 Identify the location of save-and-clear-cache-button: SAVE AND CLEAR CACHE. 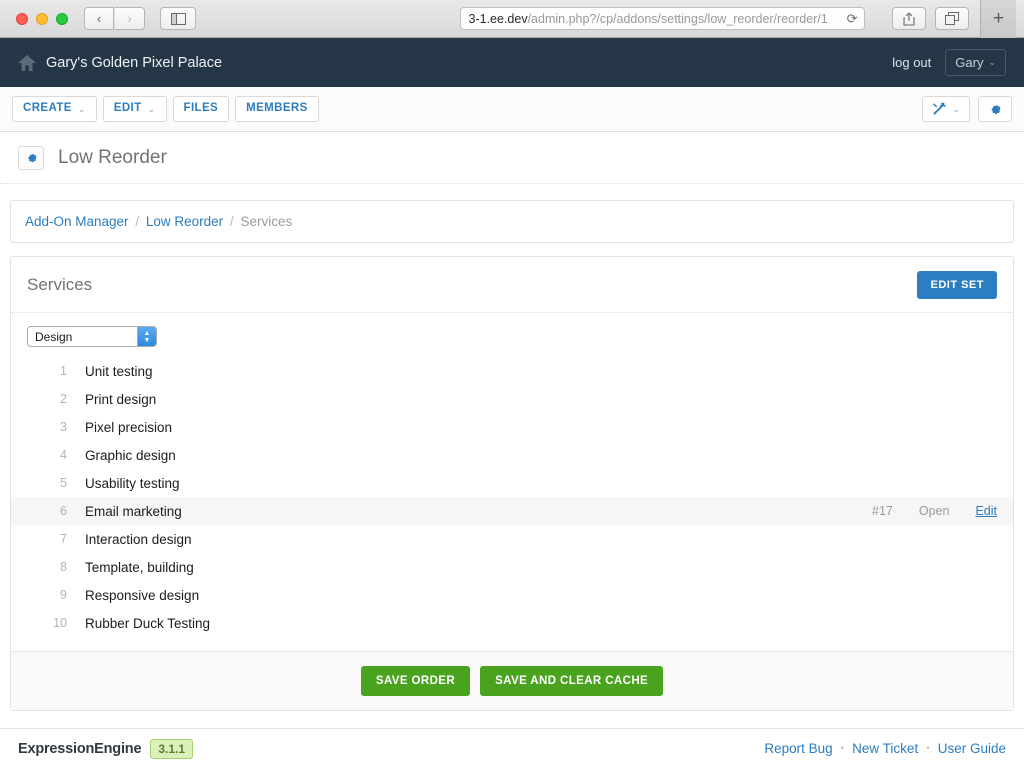
(572, 681).